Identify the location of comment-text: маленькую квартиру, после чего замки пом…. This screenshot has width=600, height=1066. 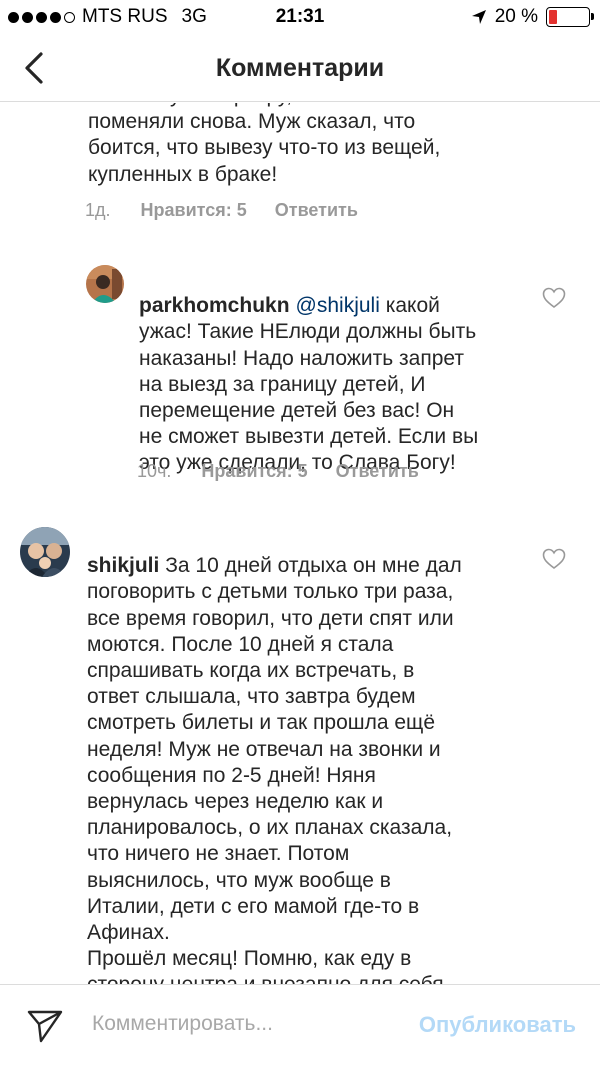
(276, 144).